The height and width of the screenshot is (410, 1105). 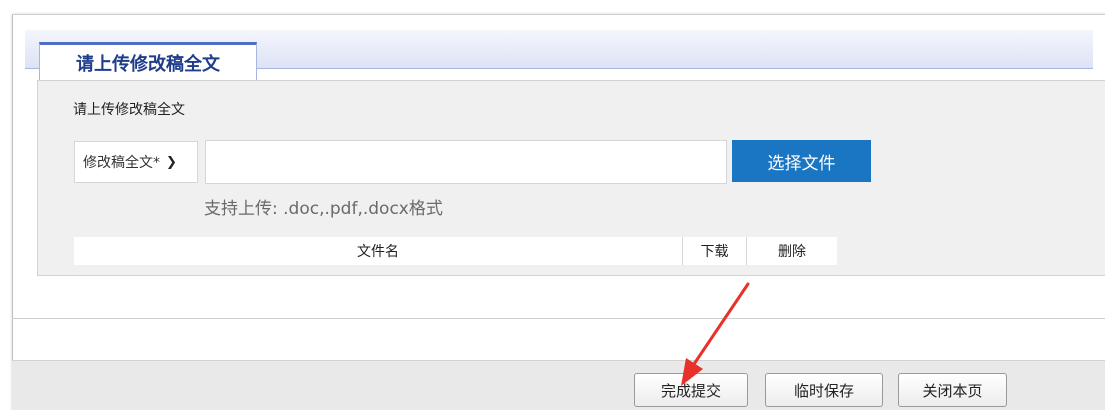 I want to click on file-type-select: 修改稿全文* ❯, so click(x=136, y=162).